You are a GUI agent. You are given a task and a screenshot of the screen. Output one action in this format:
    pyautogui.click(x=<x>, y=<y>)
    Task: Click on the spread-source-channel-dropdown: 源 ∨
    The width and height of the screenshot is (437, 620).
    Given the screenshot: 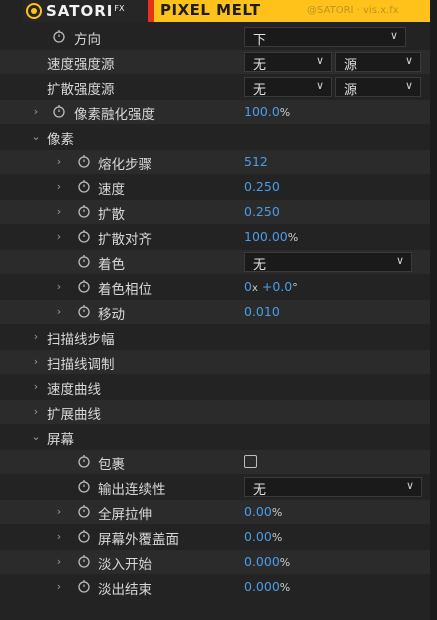 What is the action you would take?
    pyautogui.click(x=378, y=87)
    